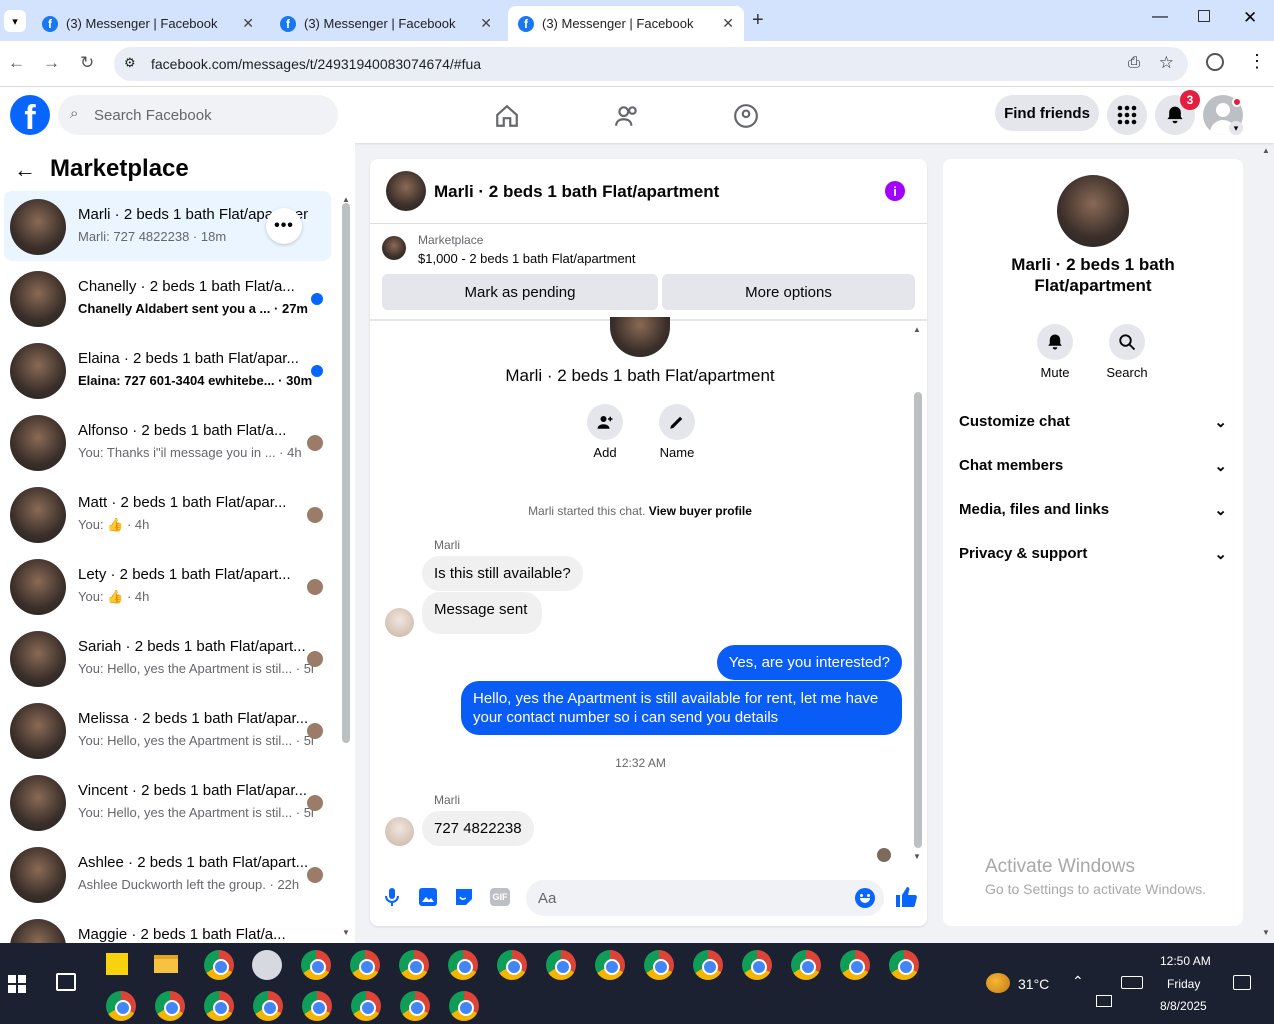  I want to click on search-in-chat-button, so click(1127, 342).